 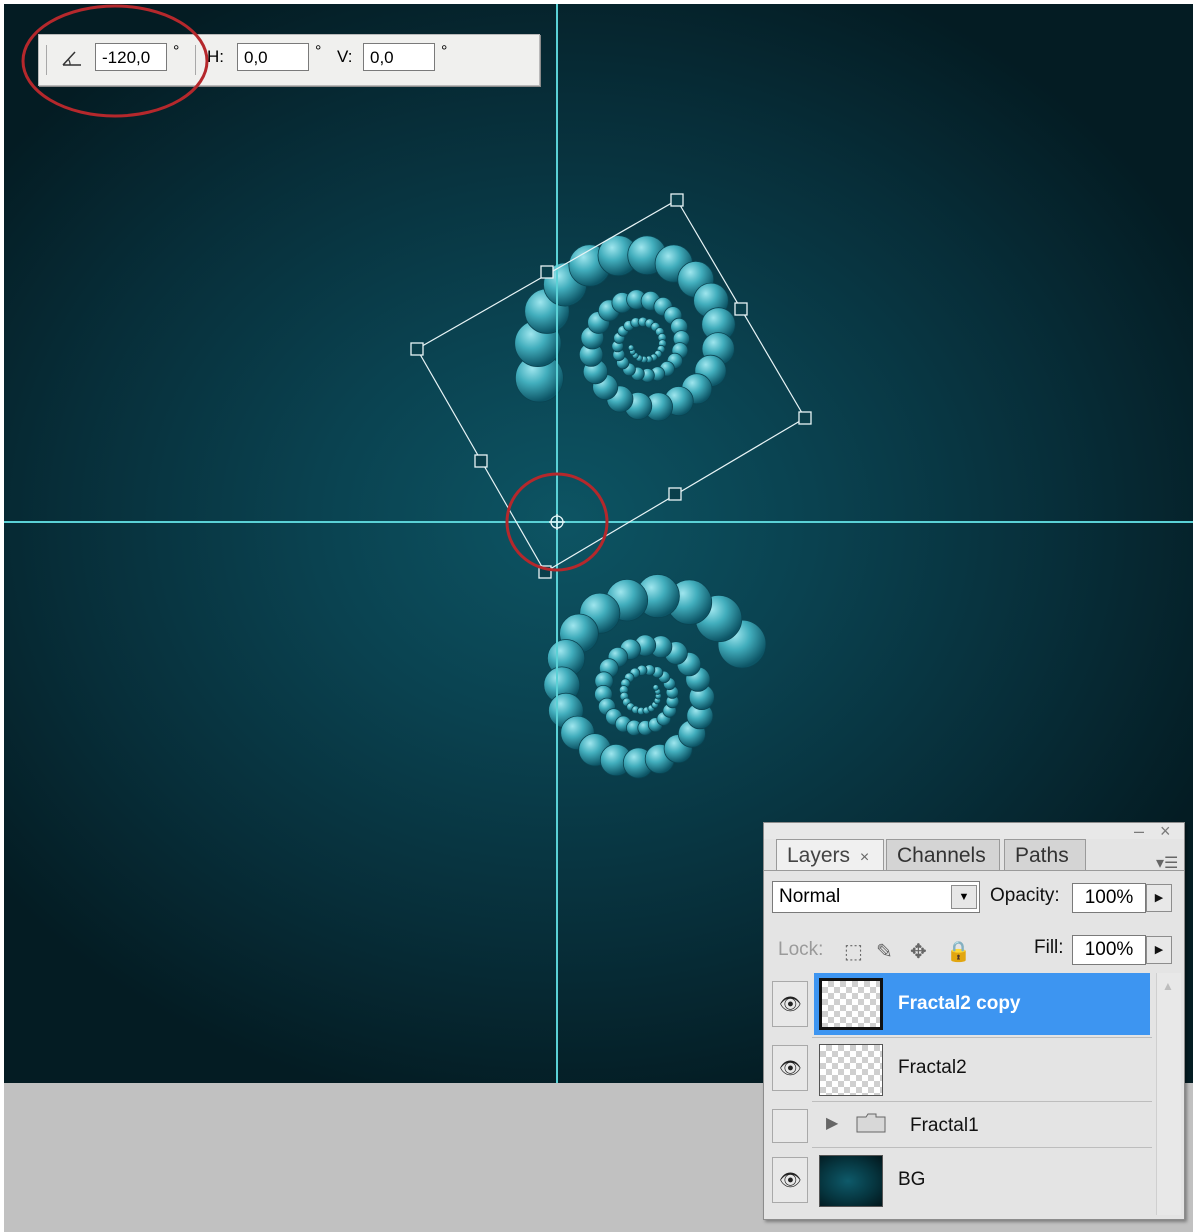 I want to click on lock-transparency-icon: ⬚, so click(x=853, y=951).